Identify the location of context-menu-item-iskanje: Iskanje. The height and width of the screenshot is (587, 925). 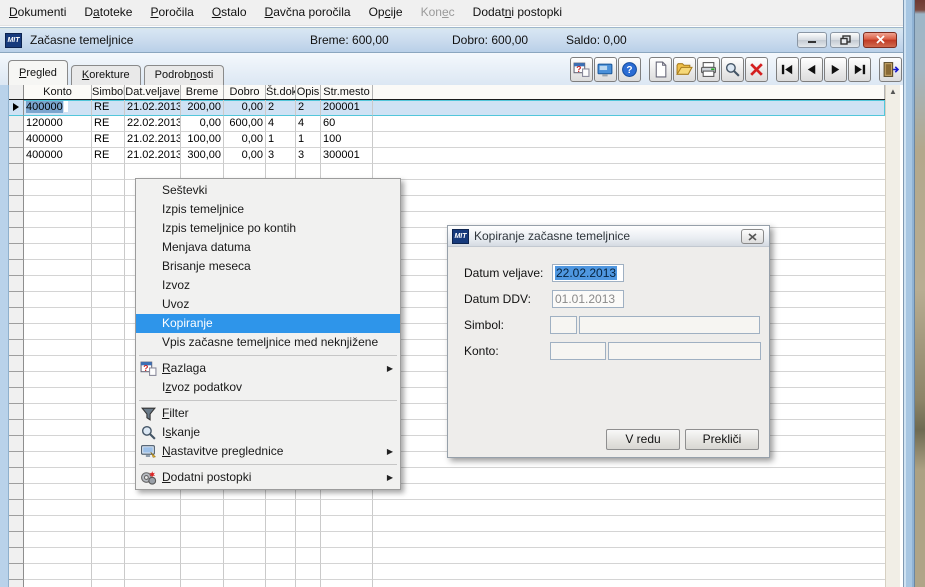
(268, 432).